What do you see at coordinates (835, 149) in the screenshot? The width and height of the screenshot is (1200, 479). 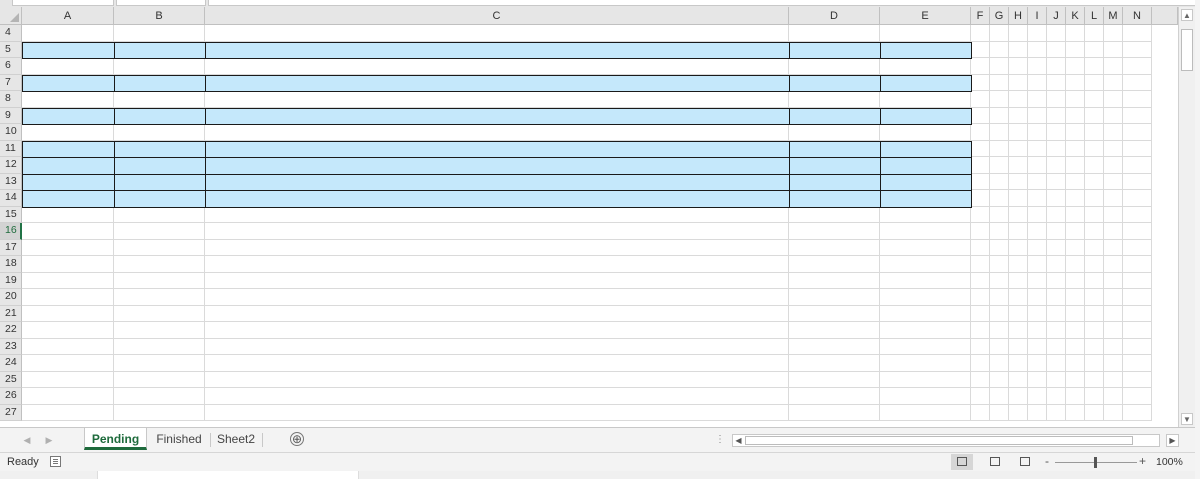 I see `cell-d11` at bounding box center [835, 149].